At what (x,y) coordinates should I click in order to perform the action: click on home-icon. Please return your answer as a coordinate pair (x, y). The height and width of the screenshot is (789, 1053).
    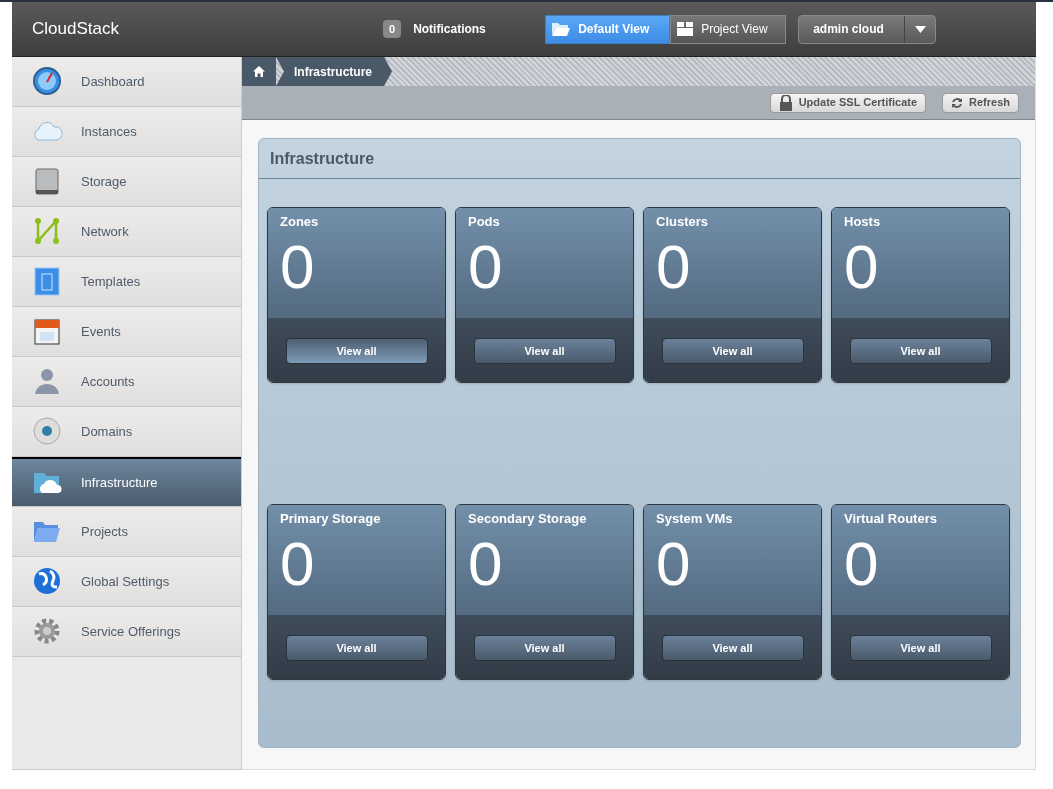
    Looking at the image, I should click on (259, 71).